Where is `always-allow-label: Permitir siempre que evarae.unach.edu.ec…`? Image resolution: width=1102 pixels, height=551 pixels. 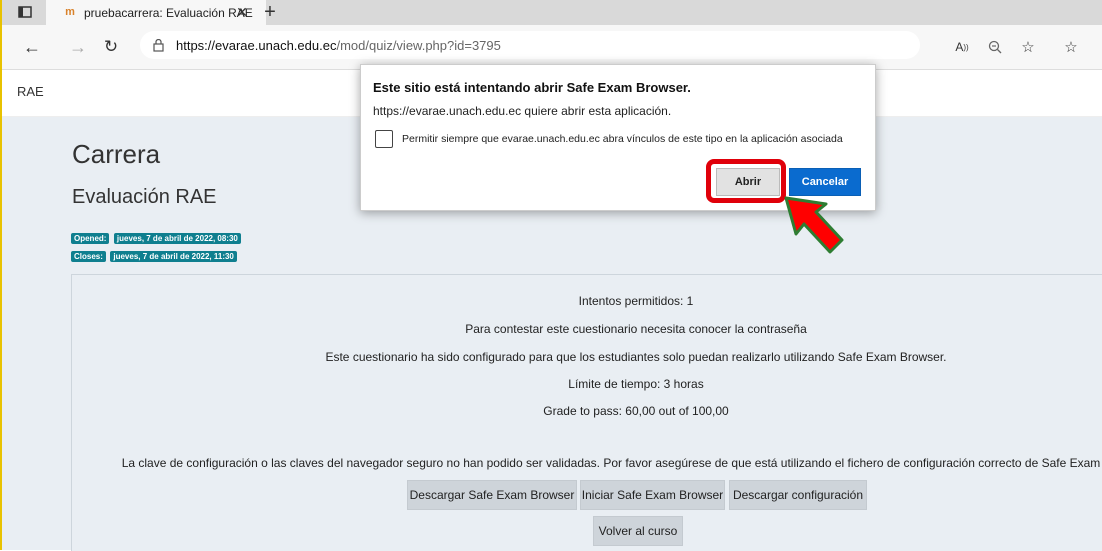 always-allow-label: Permitir siempre que evarae.unach.edu.ec… is located at coordinates (622, 139).